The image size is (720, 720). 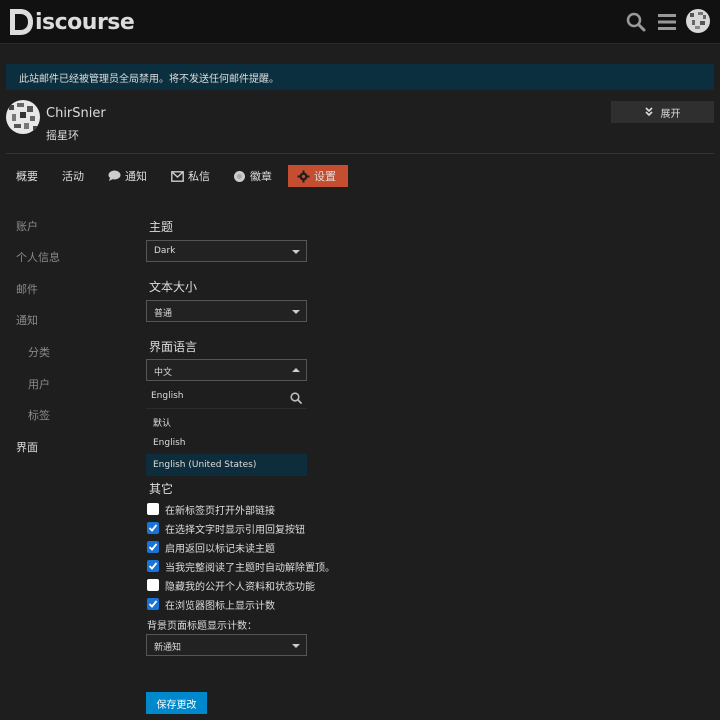 I want to click on double-chevron-down-icon, so click(x=648, y=112).